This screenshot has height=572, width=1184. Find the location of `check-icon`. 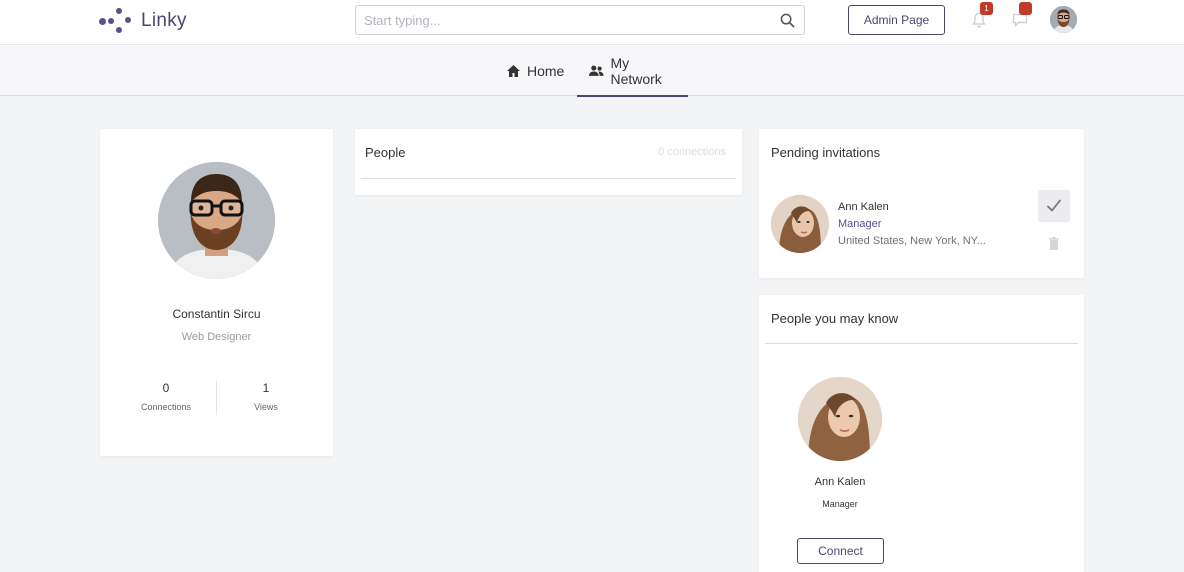

check-icon is located at coordinates (1054, 205).